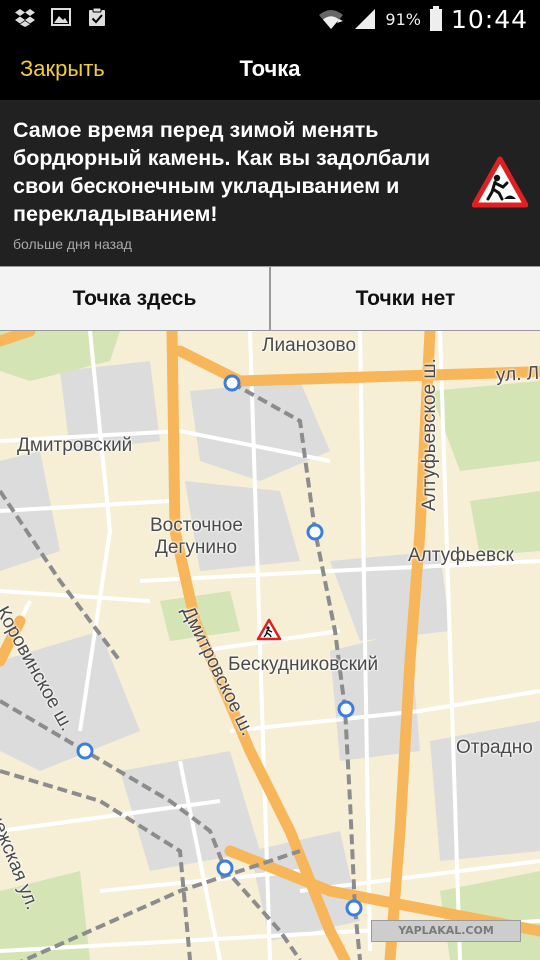 The image size is (540, 960). What do you see at coordinates (75, 445) in the screenshot?
I see `map-label-dmitrovsky: Дмитровский` at bounding box center [75, 445].